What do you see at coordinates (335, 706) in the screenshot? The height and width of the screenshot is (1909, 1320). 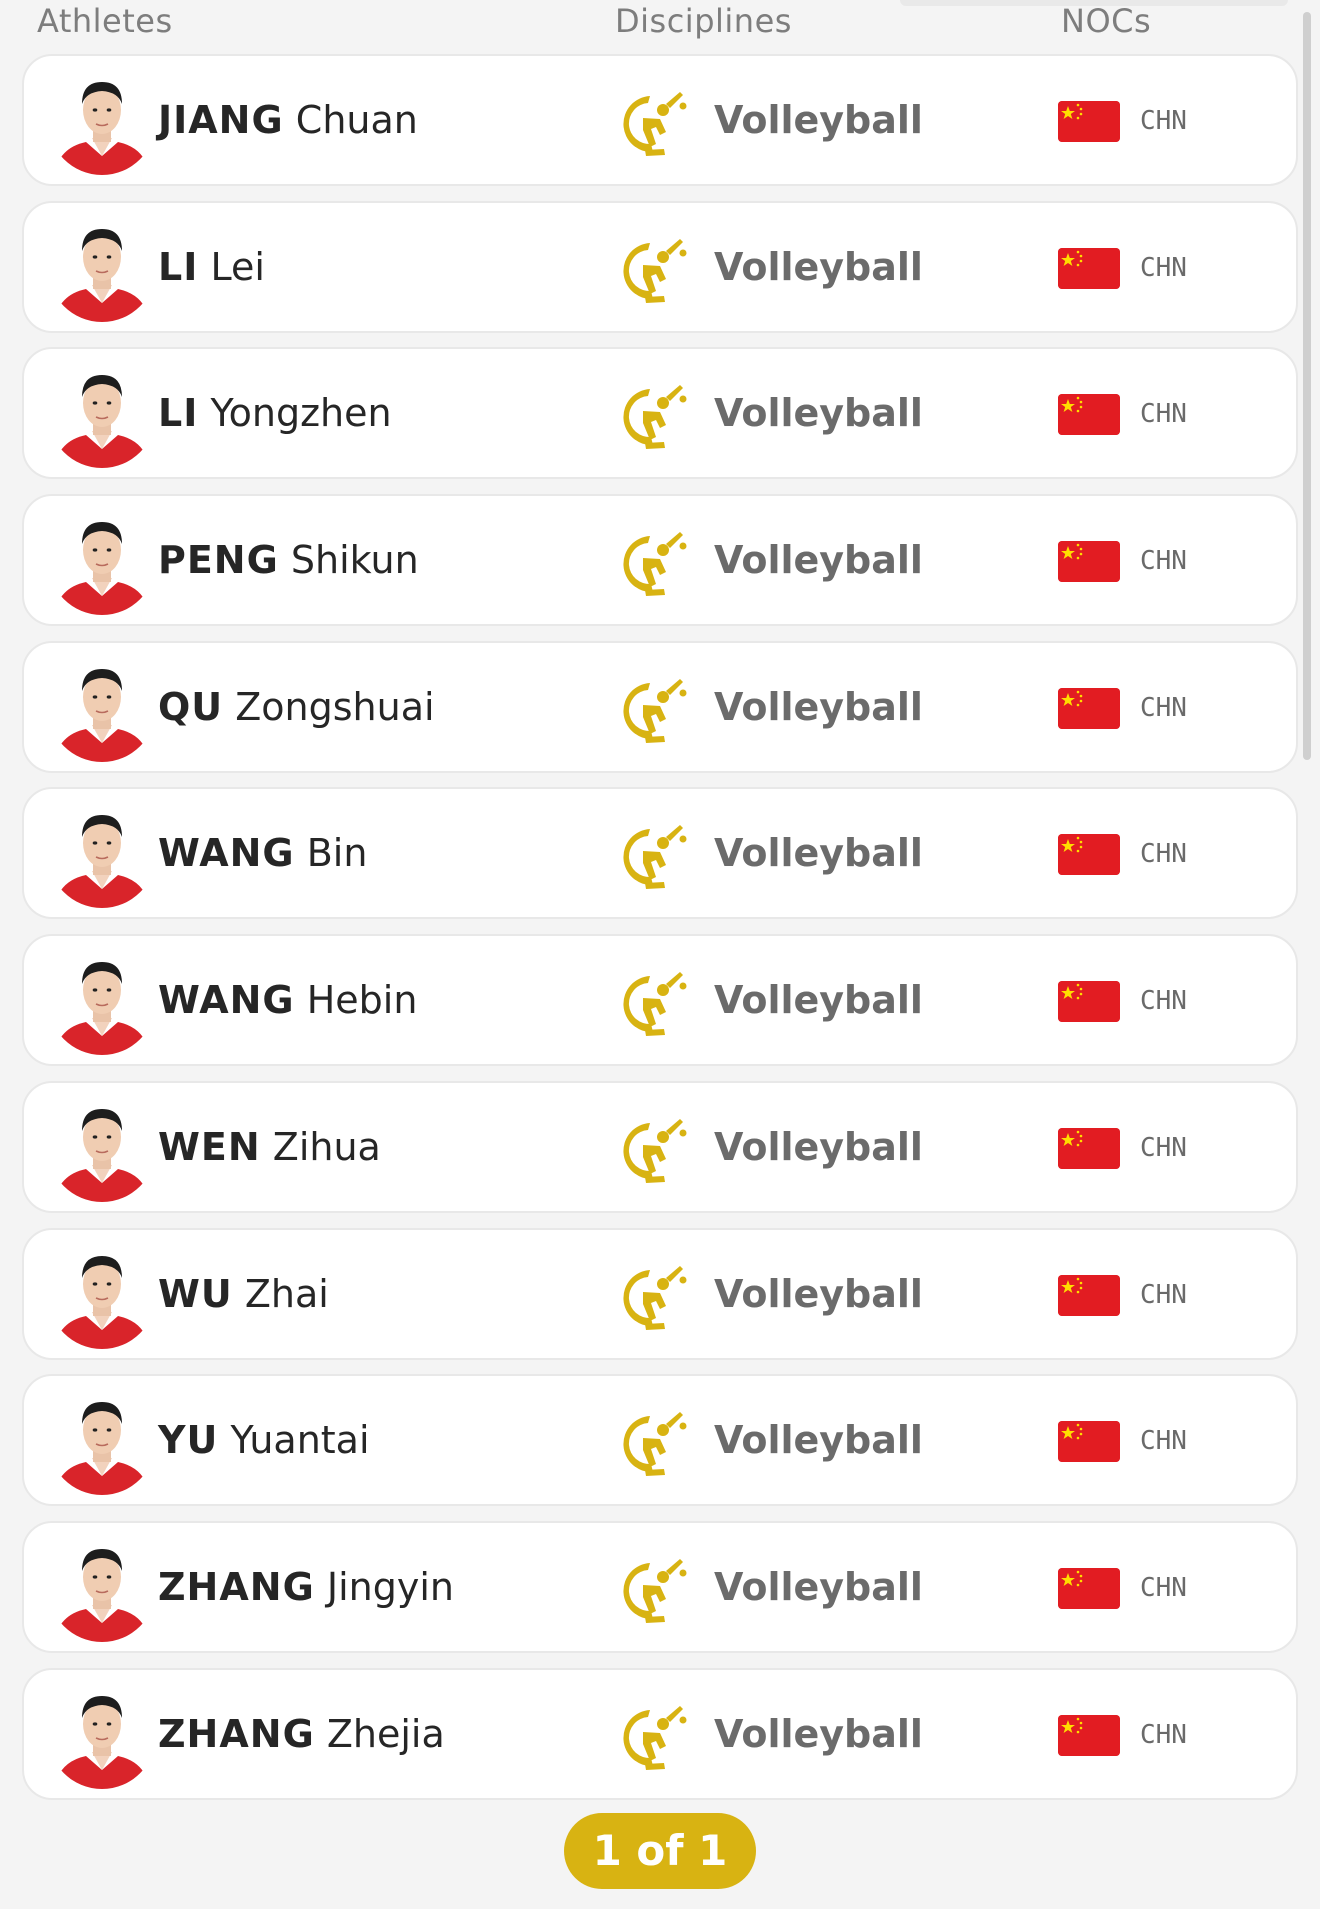 I see `athlete-given-name: Zongshuai` at bounding box center [335, 706].